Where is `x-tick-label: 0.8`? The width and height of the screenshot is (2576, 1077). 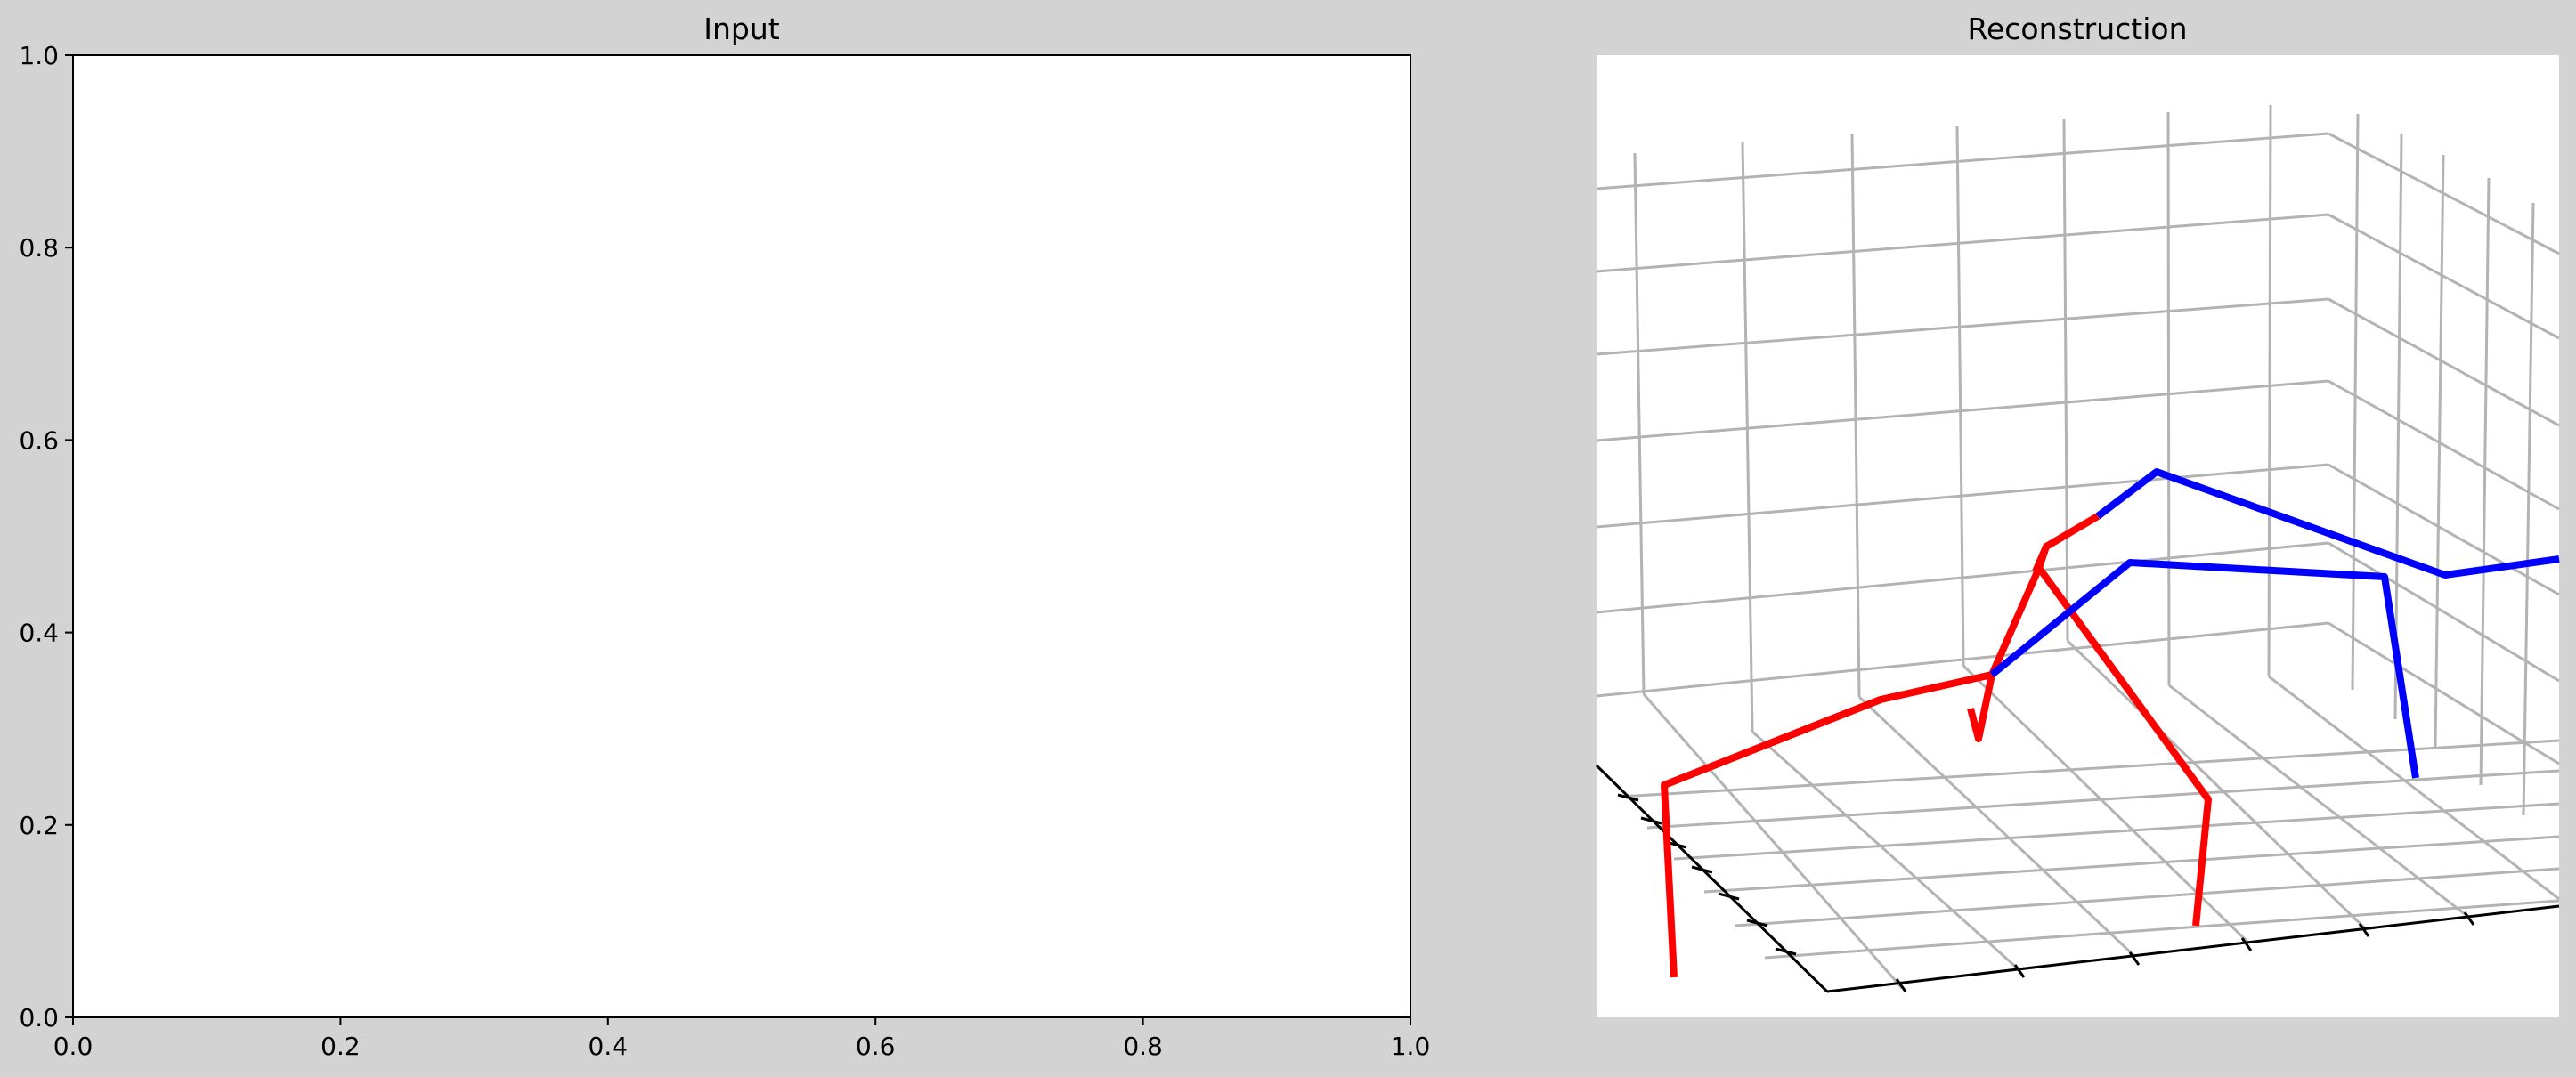
x-tick-label: 0.8 is located at coordinates (1143, 1046).